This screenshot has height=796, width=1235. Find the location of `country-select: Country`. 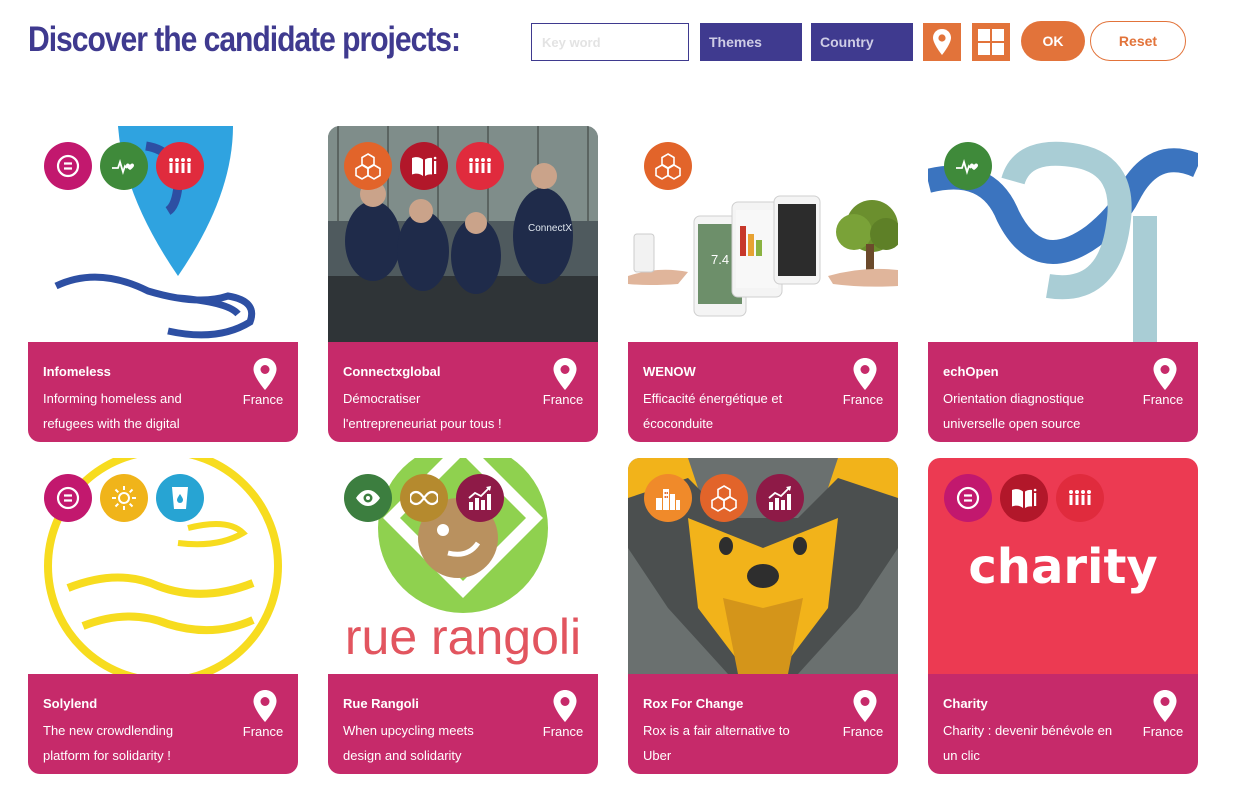

country-select: Country is located at coordinates (862, 42).